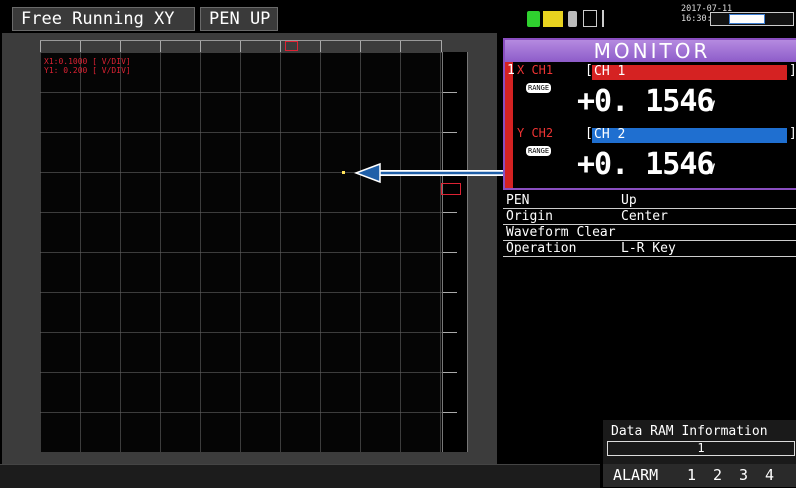 The width and height of the screenshot is (796, 488). I want to click on alarm-channel-1: 1, so click(692, 475).